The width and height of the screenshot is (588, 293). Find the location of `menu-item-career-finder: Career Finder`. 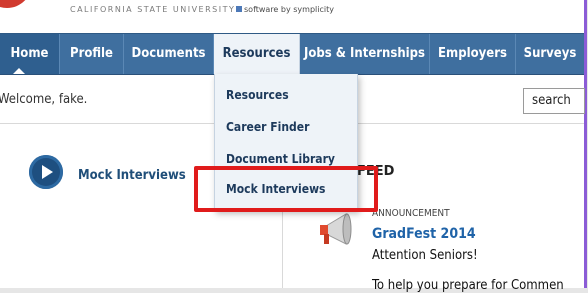

menu-item-career-finder: Career Finder is located at coordinates (267, 127).